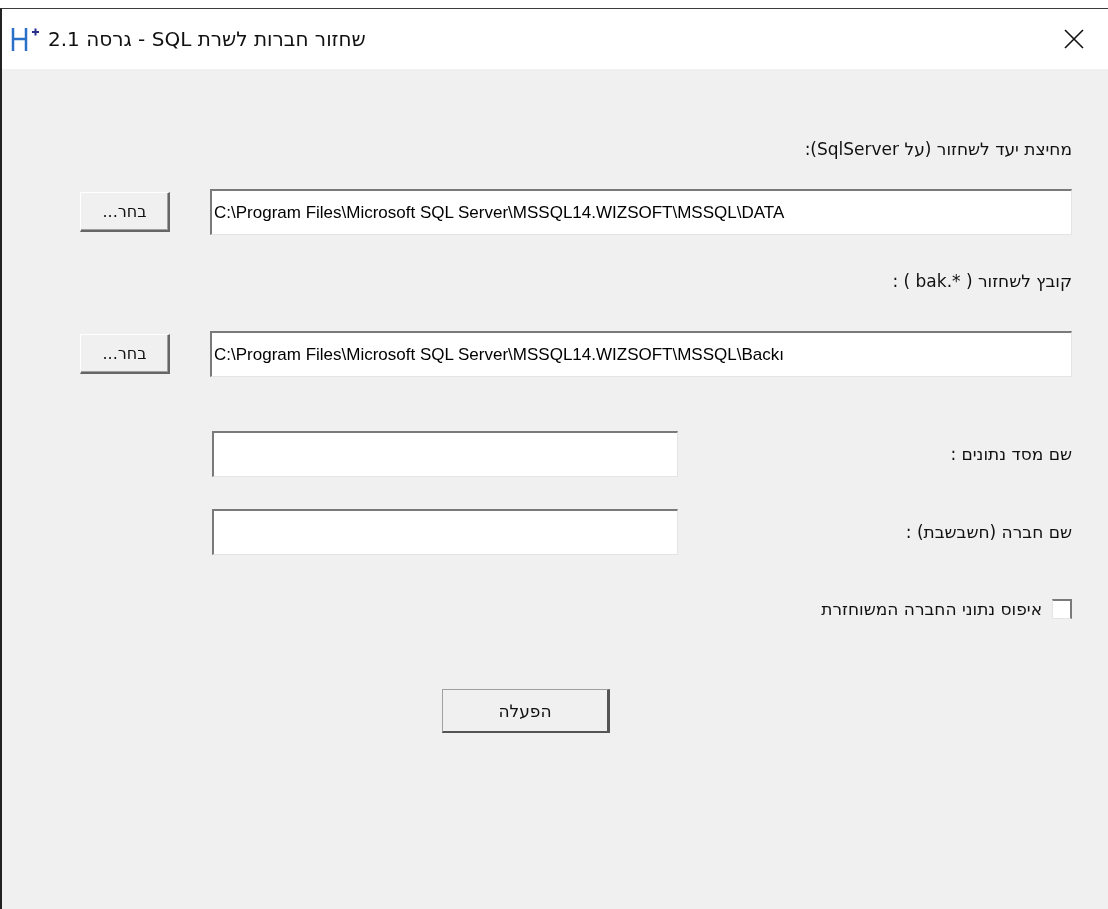 This screenshot has height=909, width=1108. What do you see at coordinates (1011, 454) in the screenshot?
I see `field-label: שם מסד נתונים :` at bounding box center [1011, 454].